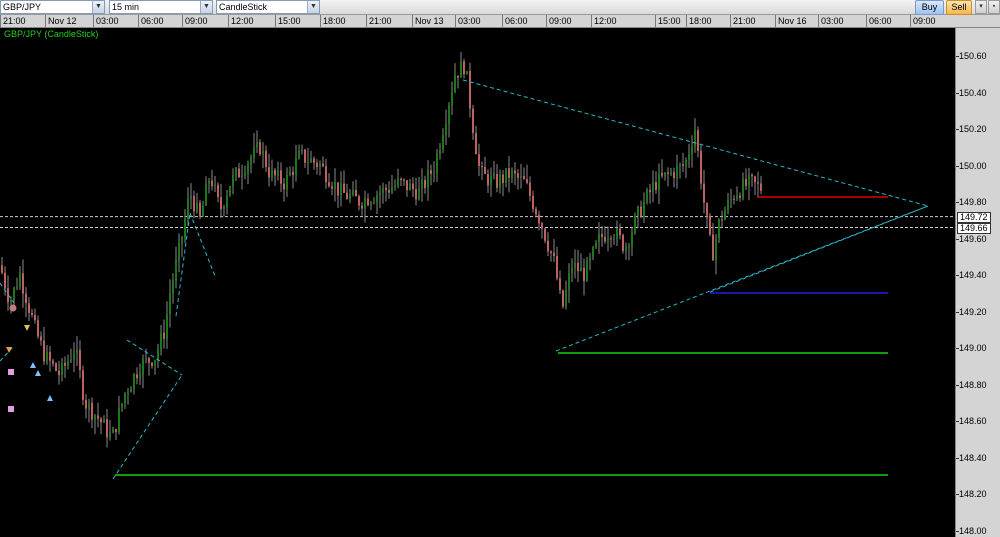 The width and height of the screenshot is (1000, 537). What do you see at coordinates (994, 7) in the screenshot?
I see `window-close-icon: ▪` at bounding box center [994, 7].